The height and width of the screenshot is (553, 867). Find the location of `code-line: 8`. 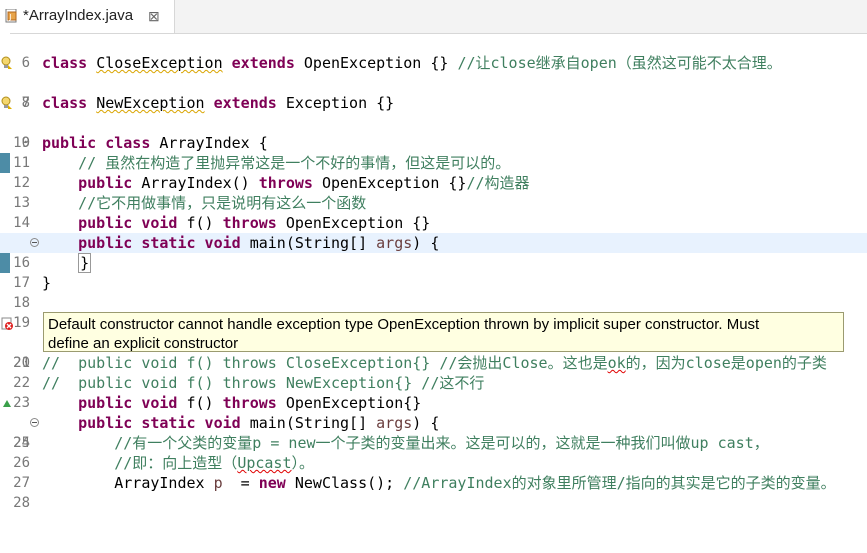

code-line: 8 is located at coordinates (433, 92).